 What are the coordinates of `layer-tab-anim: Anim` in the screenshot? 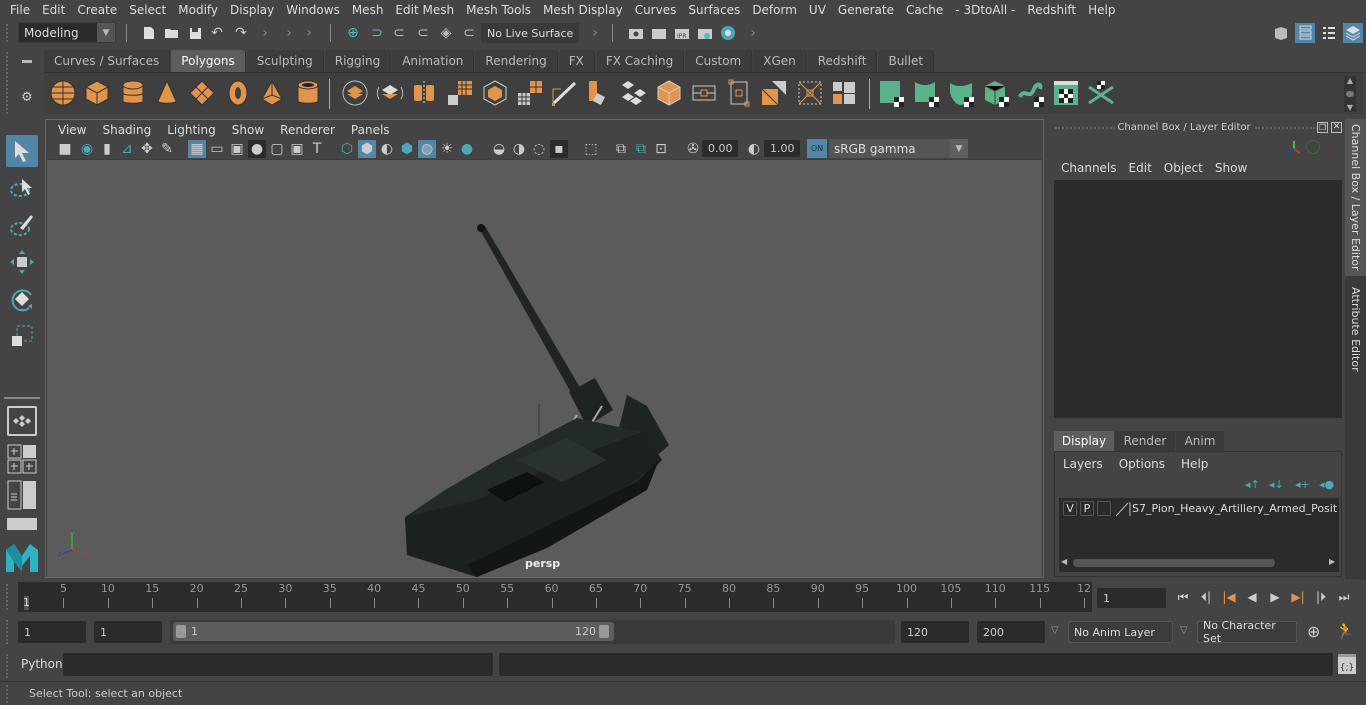 It's located at (1200, 441).